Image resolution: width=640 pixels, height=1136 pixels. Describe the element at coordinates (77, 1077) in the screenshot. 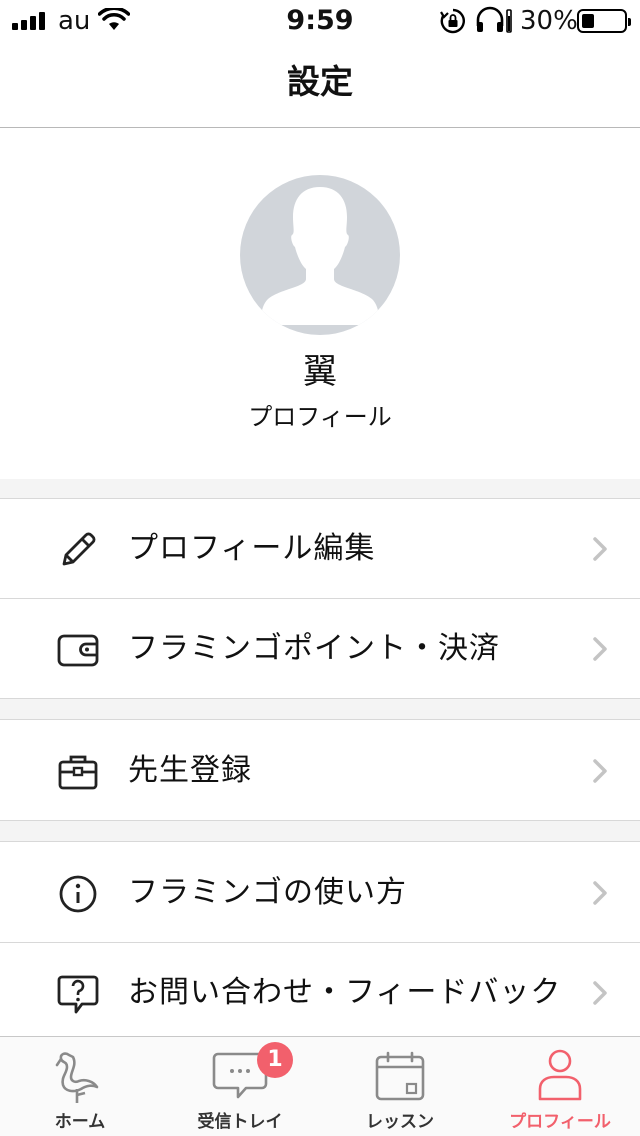

I see `flamingo-icon` at that location.